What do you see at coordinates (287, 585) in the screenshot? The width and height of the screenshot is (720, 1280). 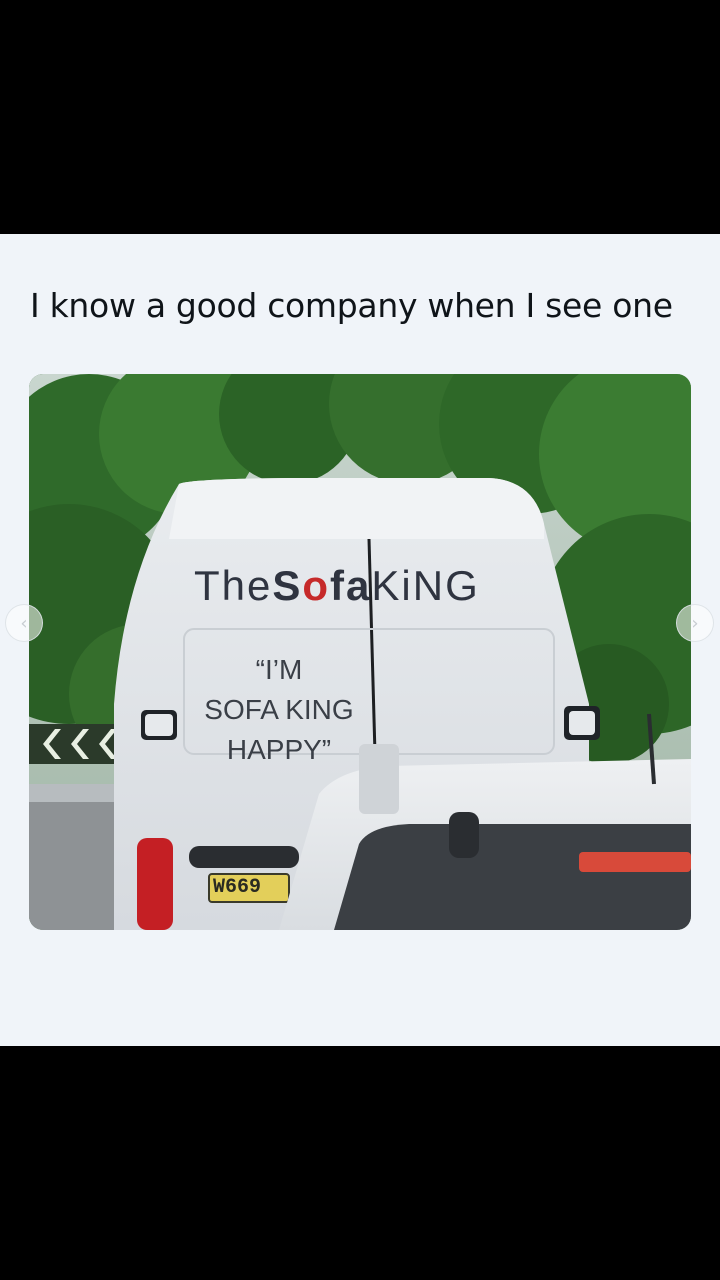 I see `van-logo-s: S` at bounding box center [287, 585].